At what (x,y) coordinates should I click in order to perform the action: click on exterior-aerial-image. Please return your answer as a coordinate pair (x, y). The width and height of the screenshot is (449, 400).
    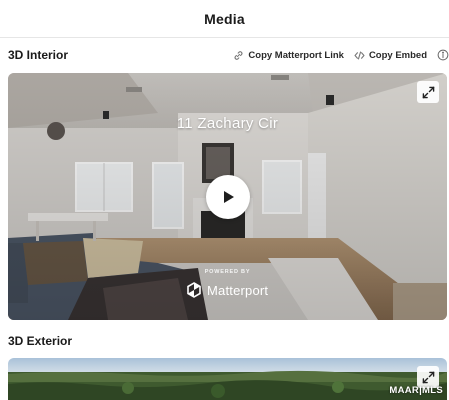
    Looking at the image, I should click on (227, 379).